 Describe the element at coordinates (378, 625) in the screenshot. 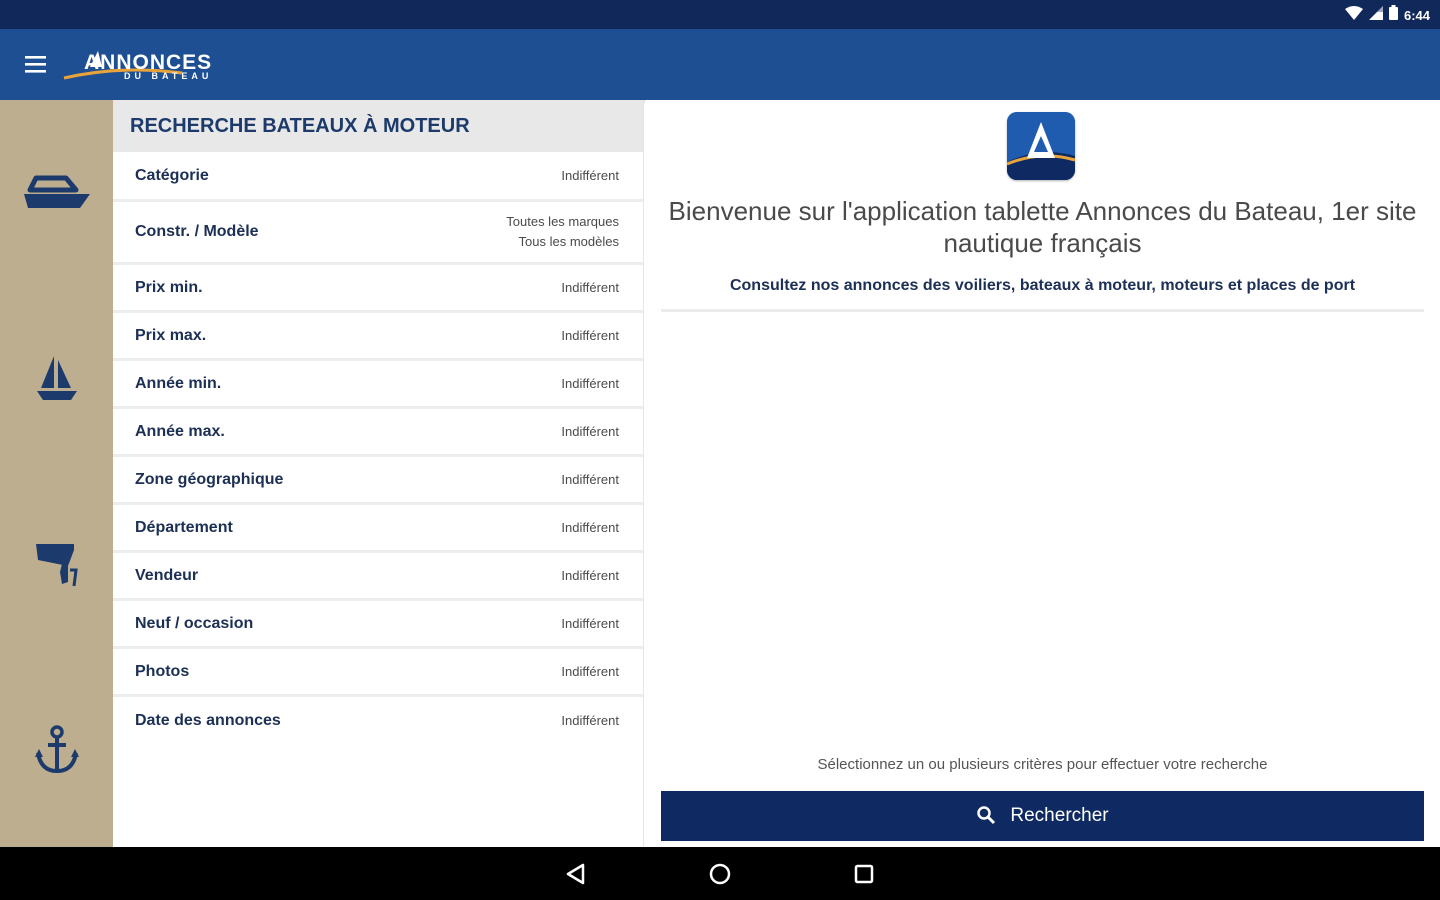

I see `criteria-row-neuf-occasion: Neuf / occasion Indifférent` at that location.